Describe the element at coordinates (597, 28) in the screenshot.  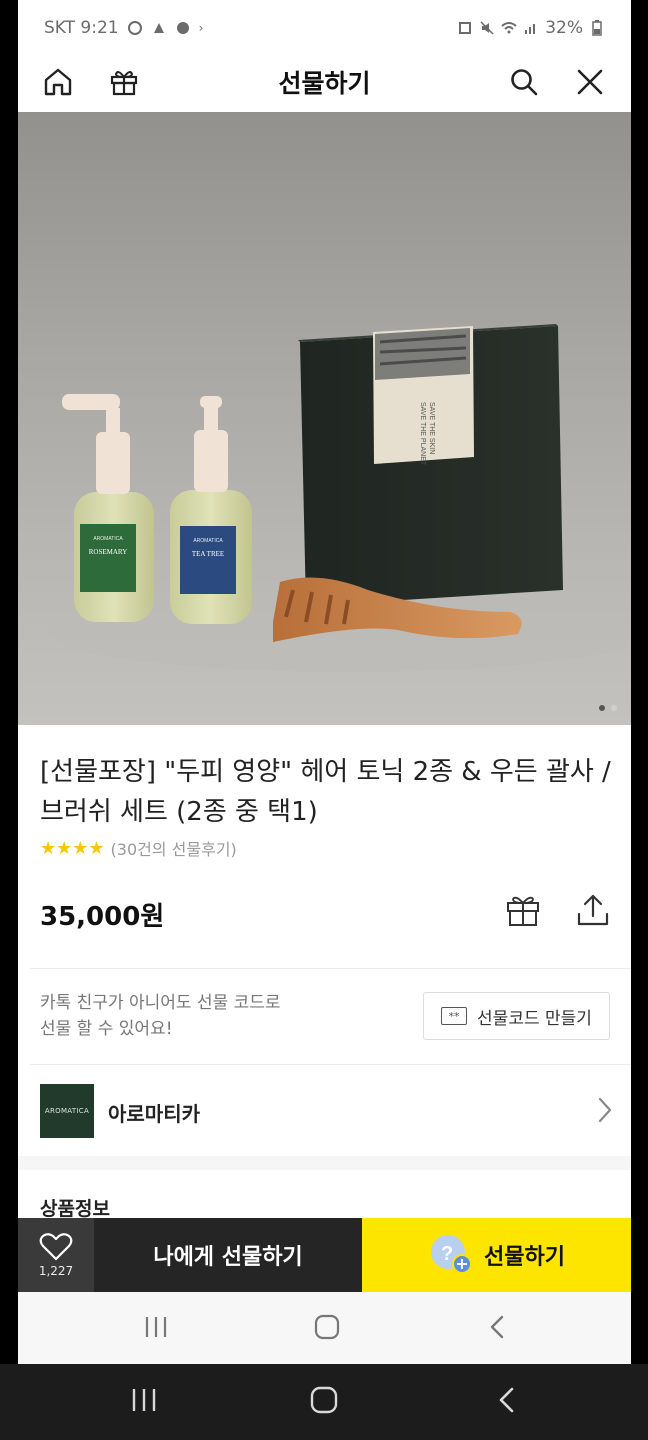
I see `battery-icon` at that location.